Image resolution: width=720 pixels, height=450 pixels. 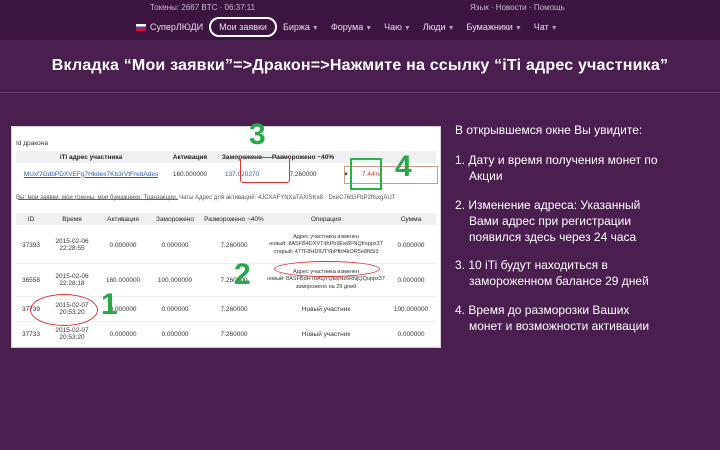 I want to click on nav-brand: СуперЛЮДИ, so click(x=169, y=27).